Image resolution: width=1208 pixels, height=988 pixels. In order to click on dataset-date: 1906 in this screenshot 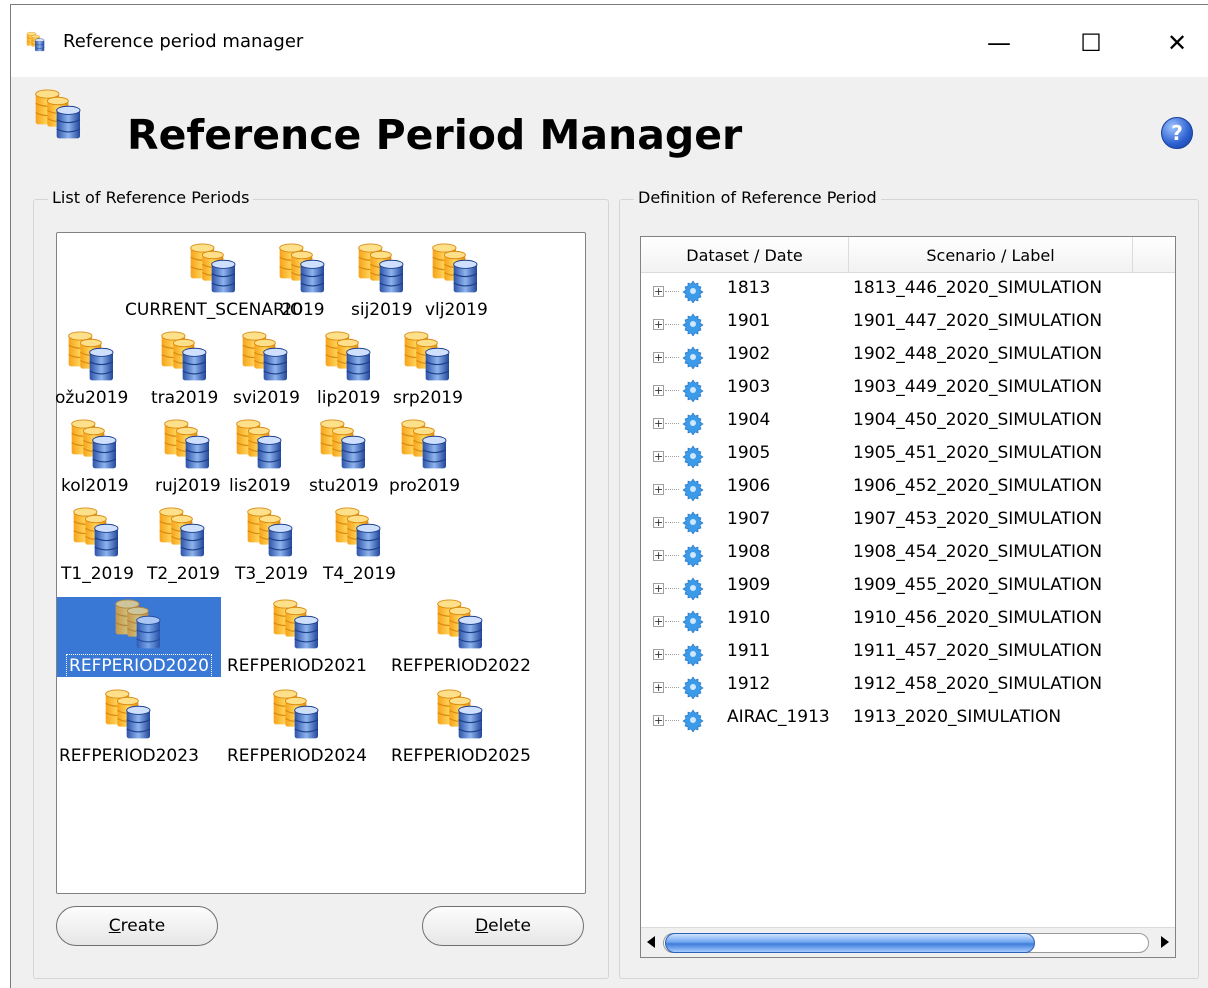, I will do `click(749, 486)`.